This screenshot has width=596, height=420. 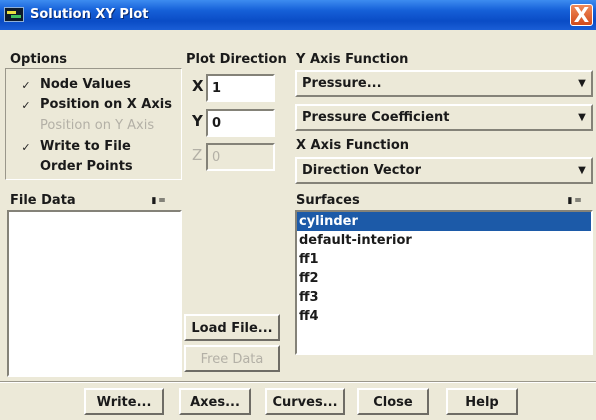 What do you see at coordinates (353, 145) in the screenshot?
I see `x-axis-function-heading: X Axis Function` at bounding box center [353, 145].